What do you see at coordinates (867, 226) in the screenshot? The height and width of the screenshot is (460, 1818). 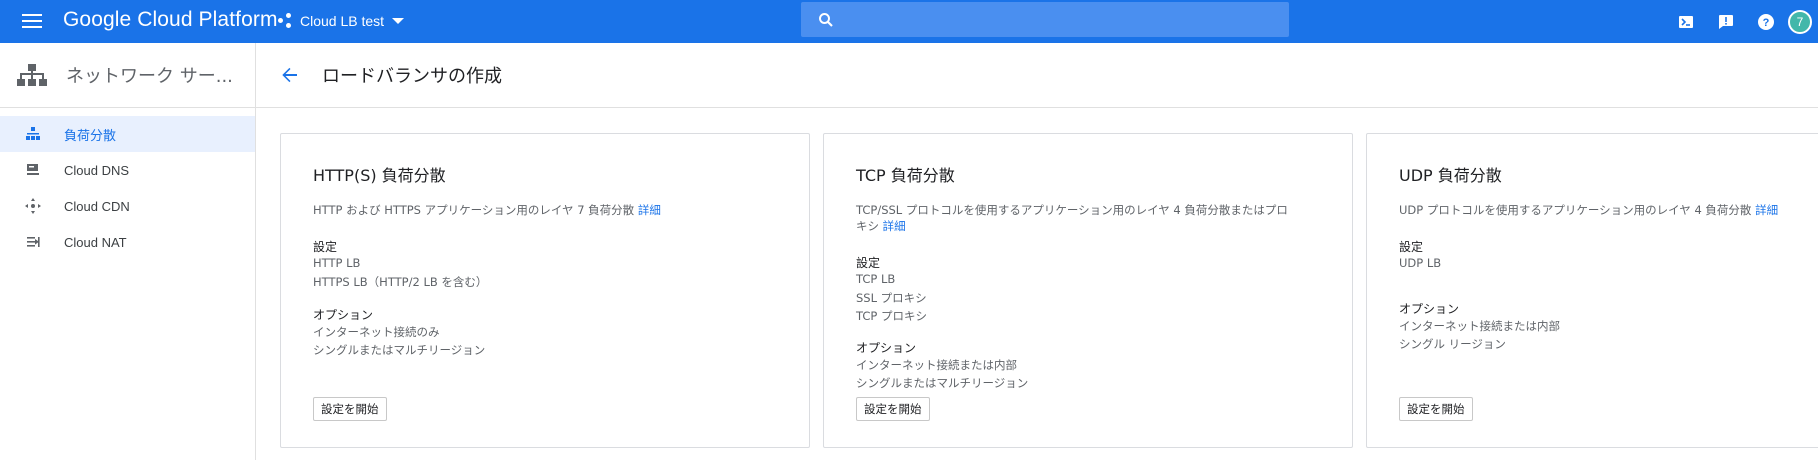 I see `card-description-text: キシ` at bounding box center [867, 226].